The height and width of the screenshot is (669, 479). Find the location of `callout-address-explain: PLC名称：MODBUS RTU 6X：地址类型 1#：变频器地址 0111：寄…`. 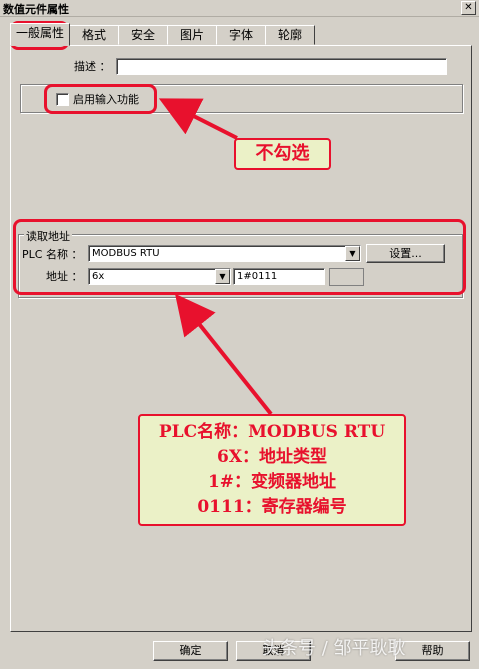

callout-address-explain: PLC名称：MODBUS RTU 6X：地址类型 1#：变频器地址 0111：寄… is located at coordinates (272, 470).